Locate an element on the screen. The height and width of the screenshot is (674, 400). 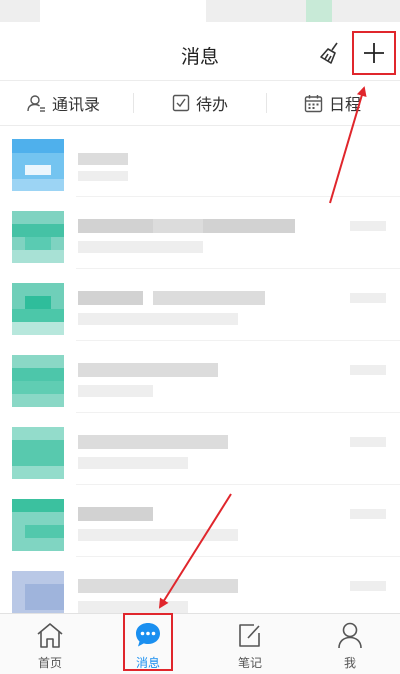
tab-label: 我 is located at coordinates (349, 663).